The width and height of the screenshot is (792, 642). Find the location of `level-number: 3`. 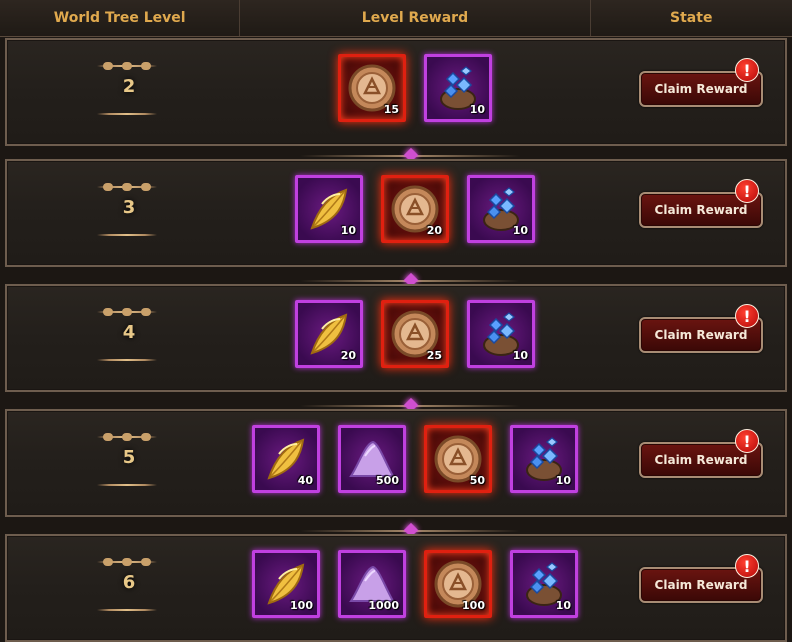

level-number: 3 is located at coordinates (129, 207).